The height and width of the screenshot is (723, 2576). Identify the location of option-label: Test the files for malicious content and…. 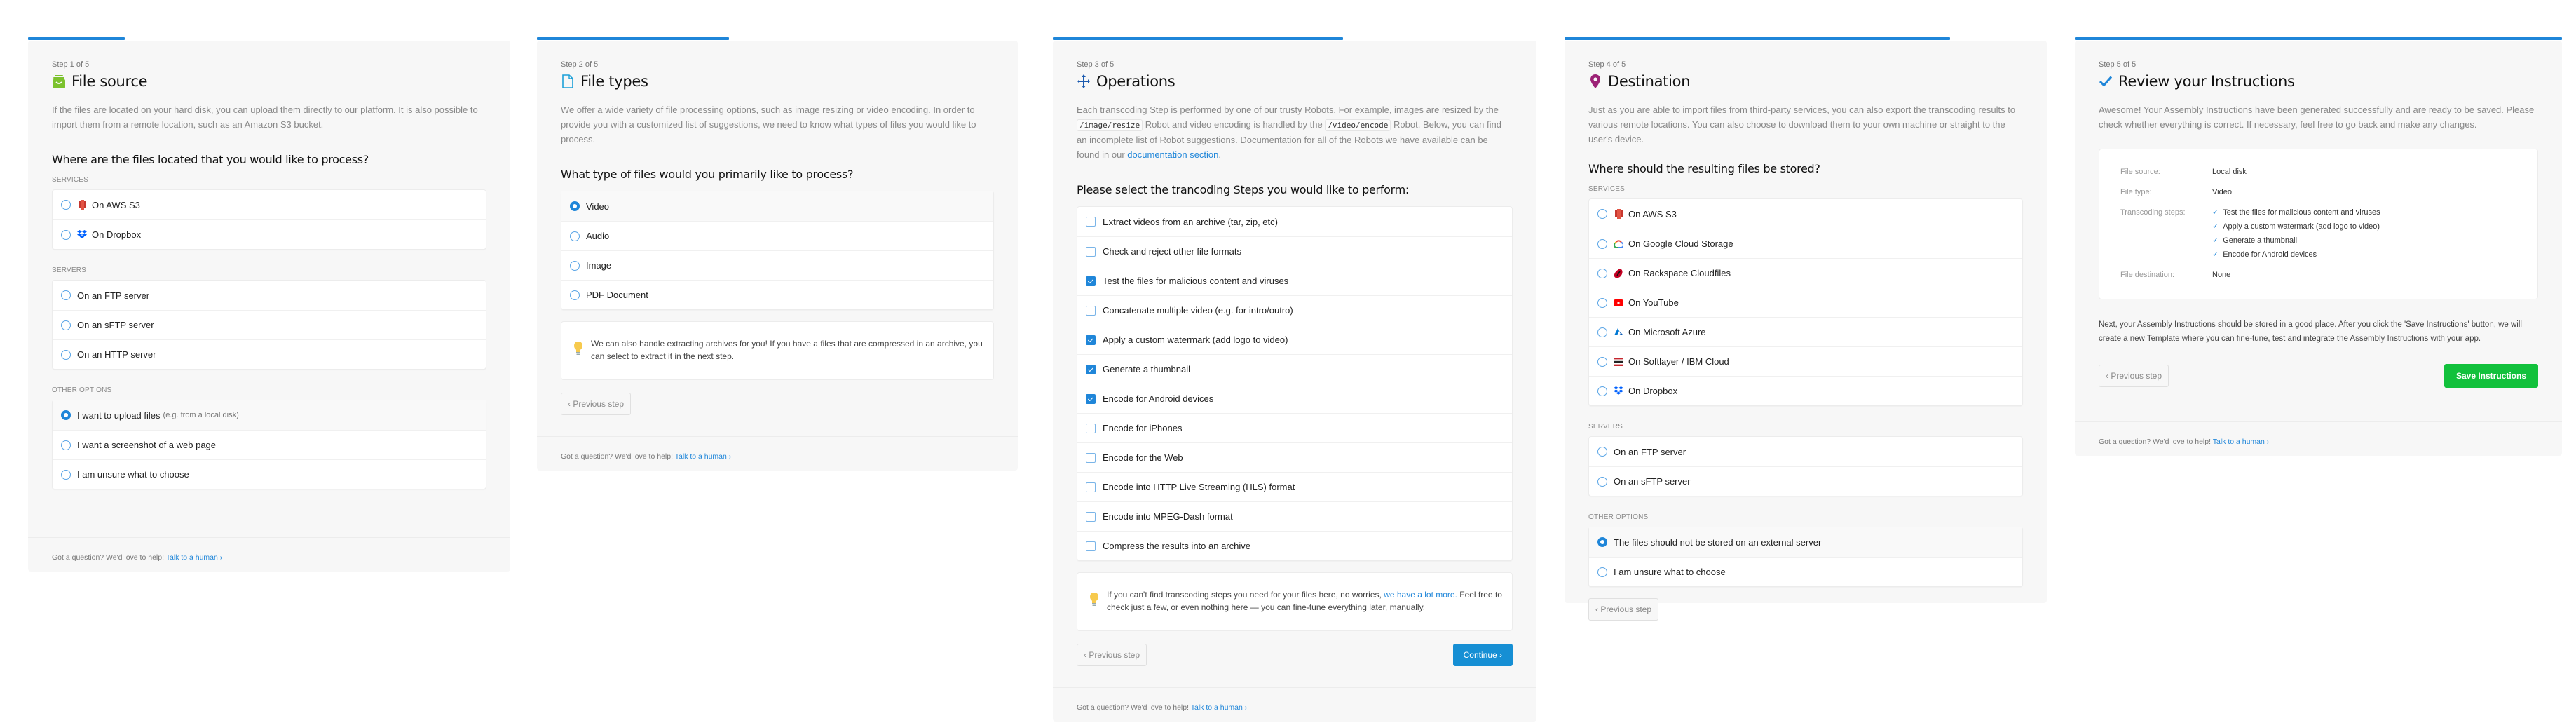
(1196, 281).